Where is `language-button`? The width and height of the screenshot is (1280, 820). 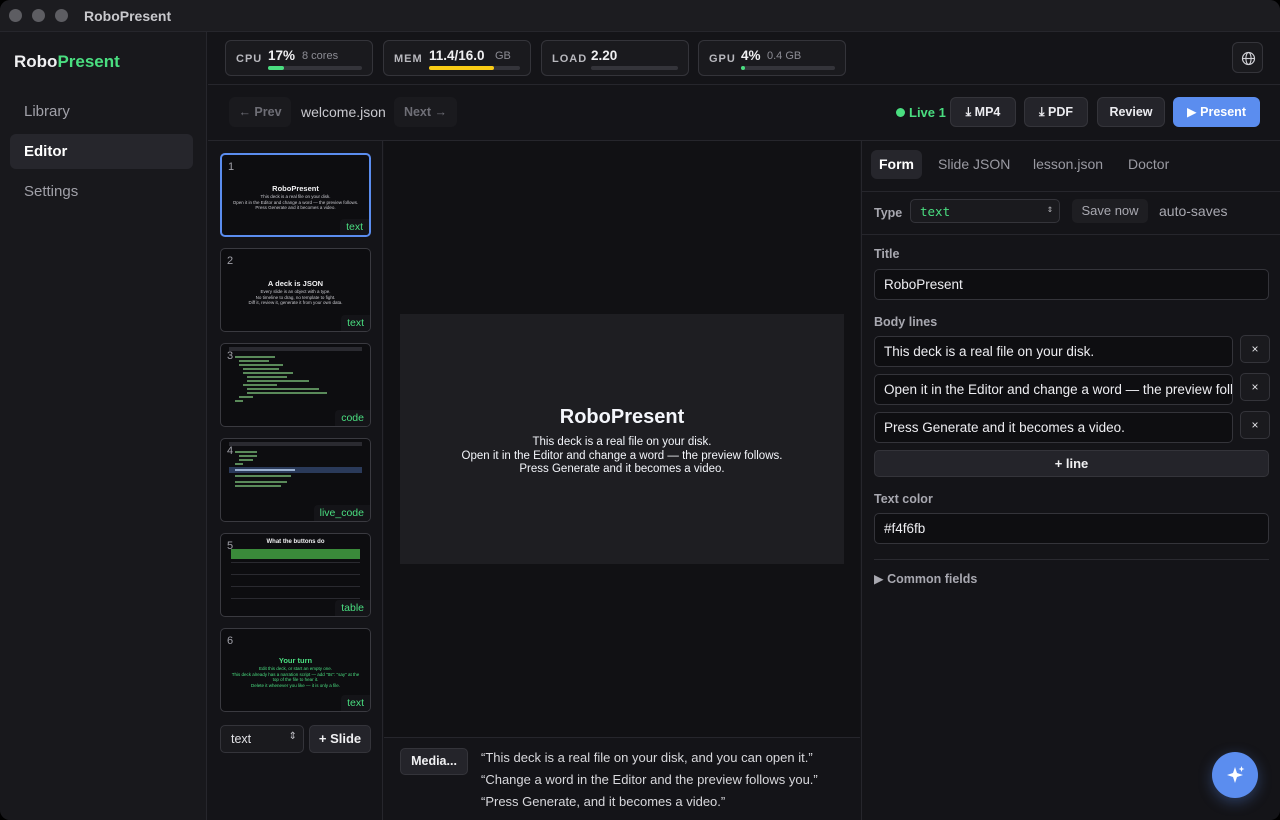
language-button is located at coordinates (1247, 57).